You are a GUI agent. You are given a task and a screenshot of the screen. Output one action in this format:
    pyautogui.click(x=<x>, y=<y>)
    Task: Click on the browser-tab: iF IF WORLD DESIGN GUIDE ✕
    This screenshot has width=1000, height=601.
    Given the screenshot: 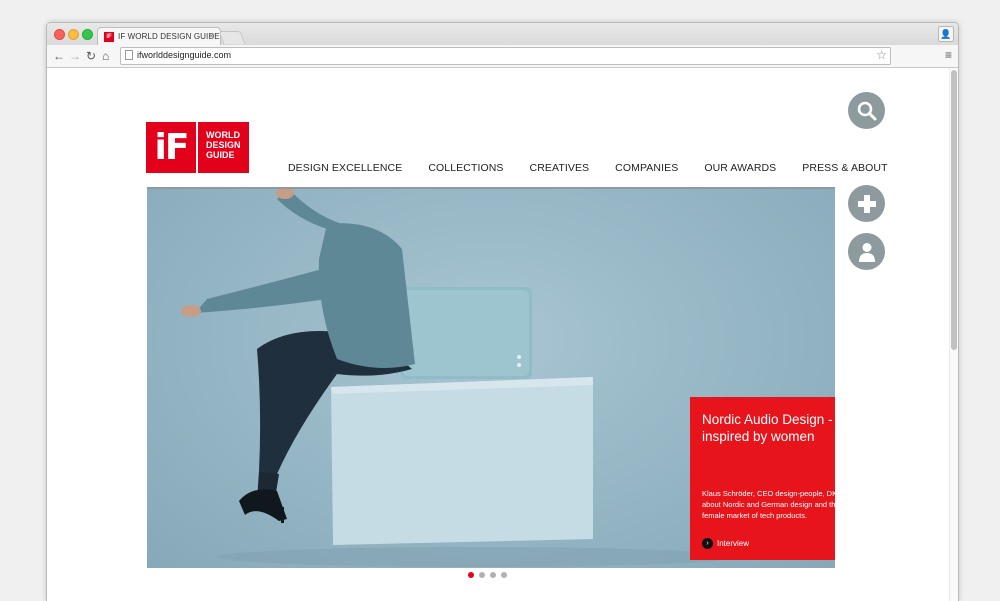 What is the action you would take?
    pyautogui.click(x=159, y=36)
    